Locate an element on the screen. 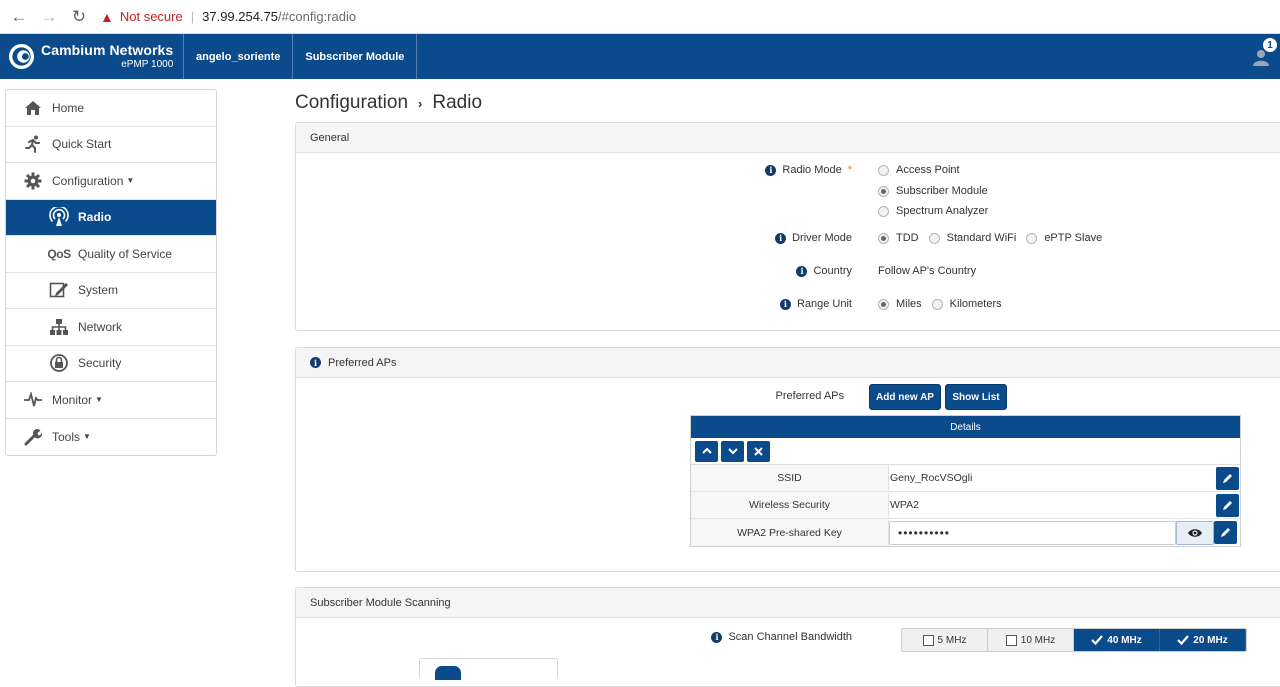  edit-wireless-security-button is located at coordinates (1227, 505).